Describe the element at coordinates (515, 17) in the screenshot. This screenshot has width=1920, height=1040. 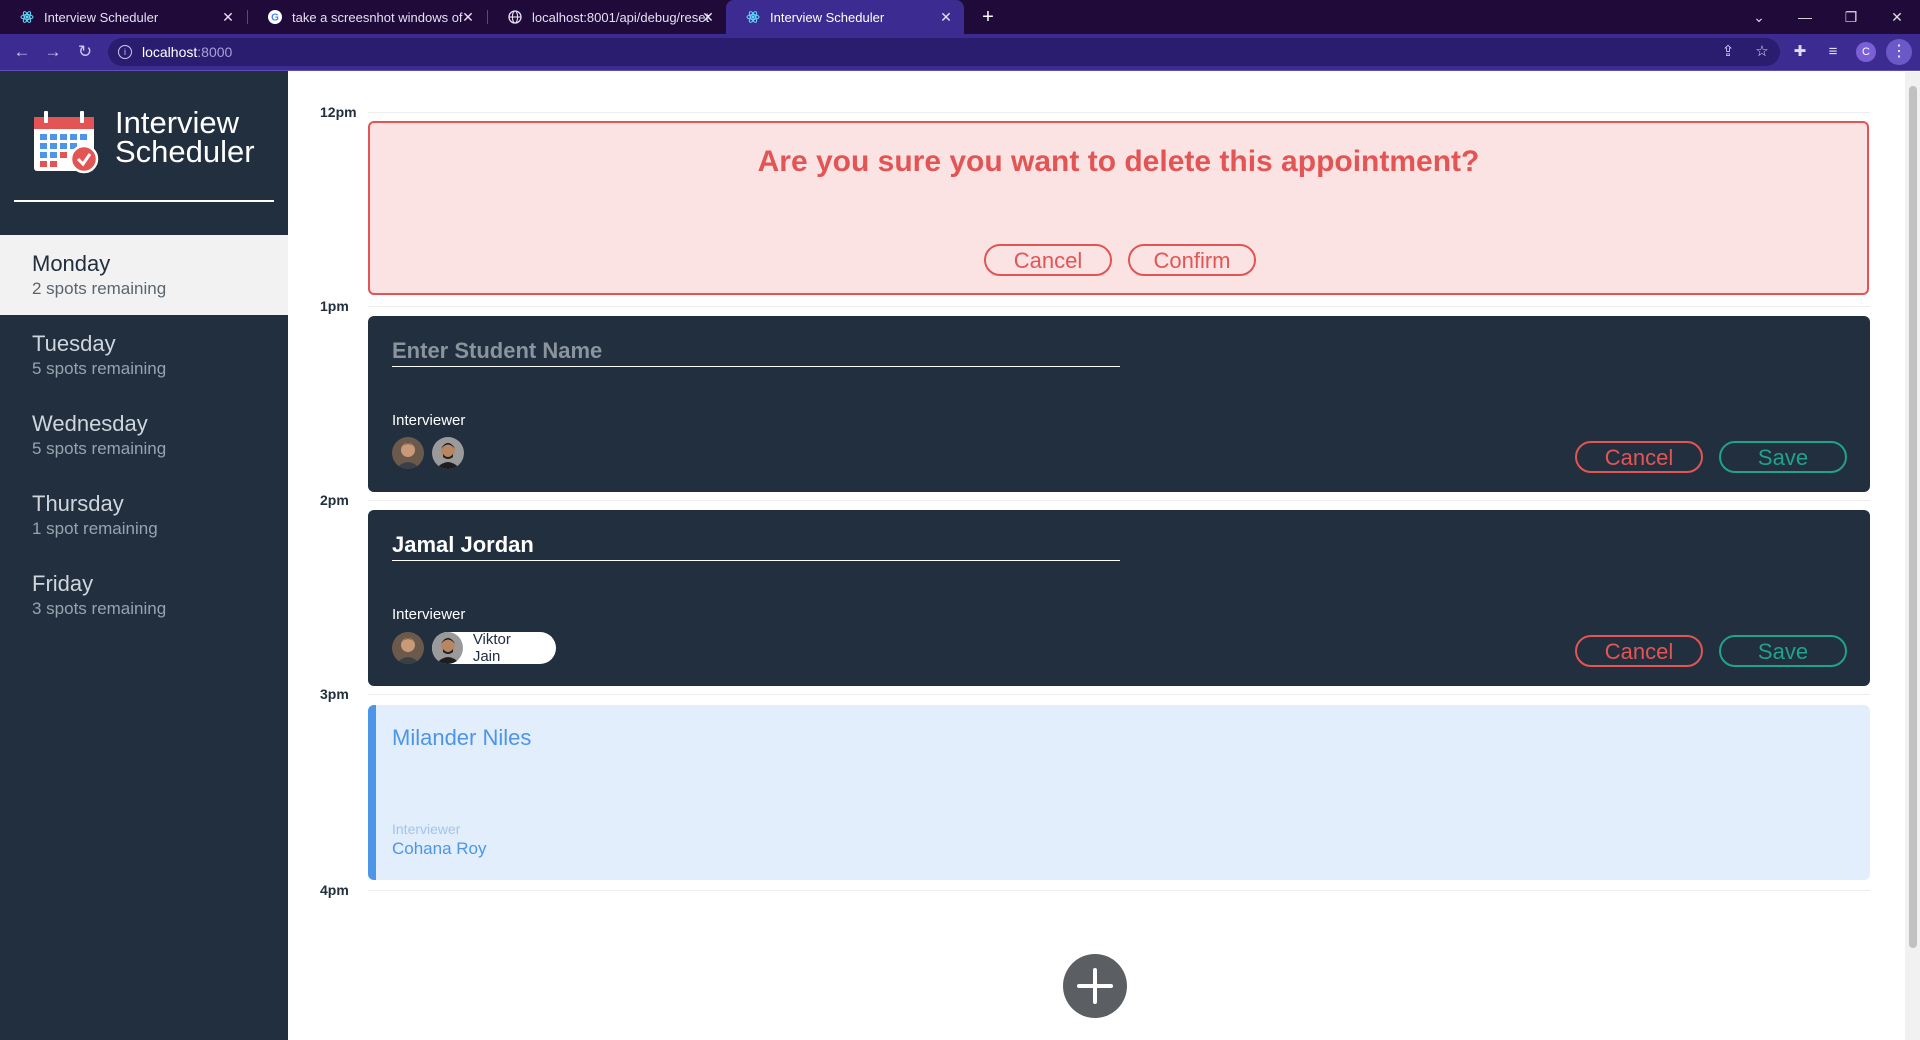
I see `globe-icon` at that location.